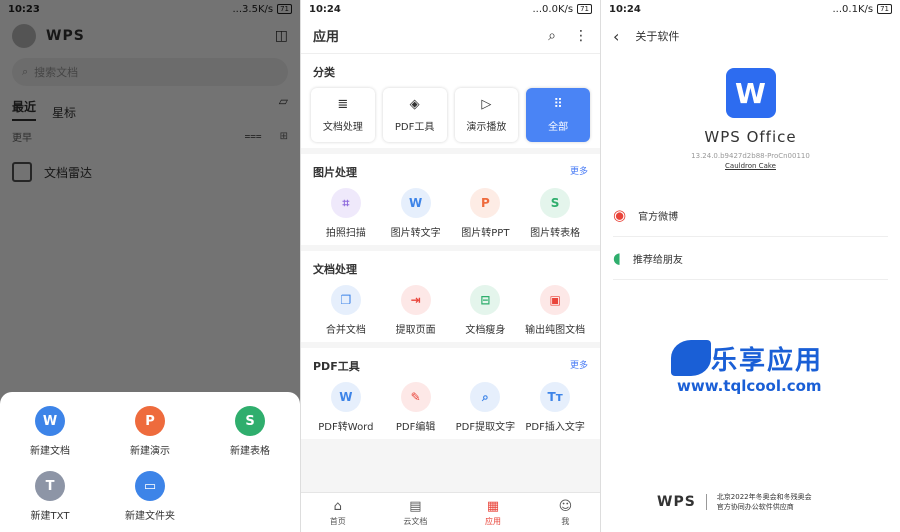  Describe the element at coordinates (325, 9) in the screenshot. I see `status-time: 10:24` at that location.